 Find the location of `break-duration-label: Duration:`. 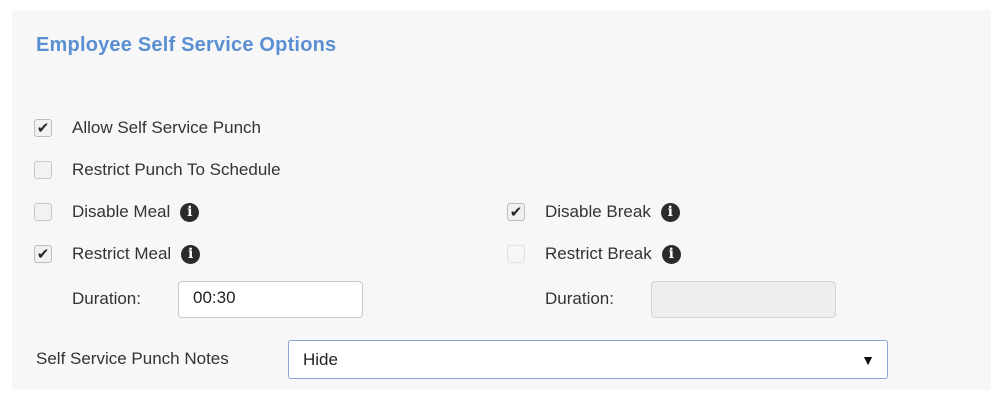

break-duration-label: Duration: is located at coordinates (579, 298).